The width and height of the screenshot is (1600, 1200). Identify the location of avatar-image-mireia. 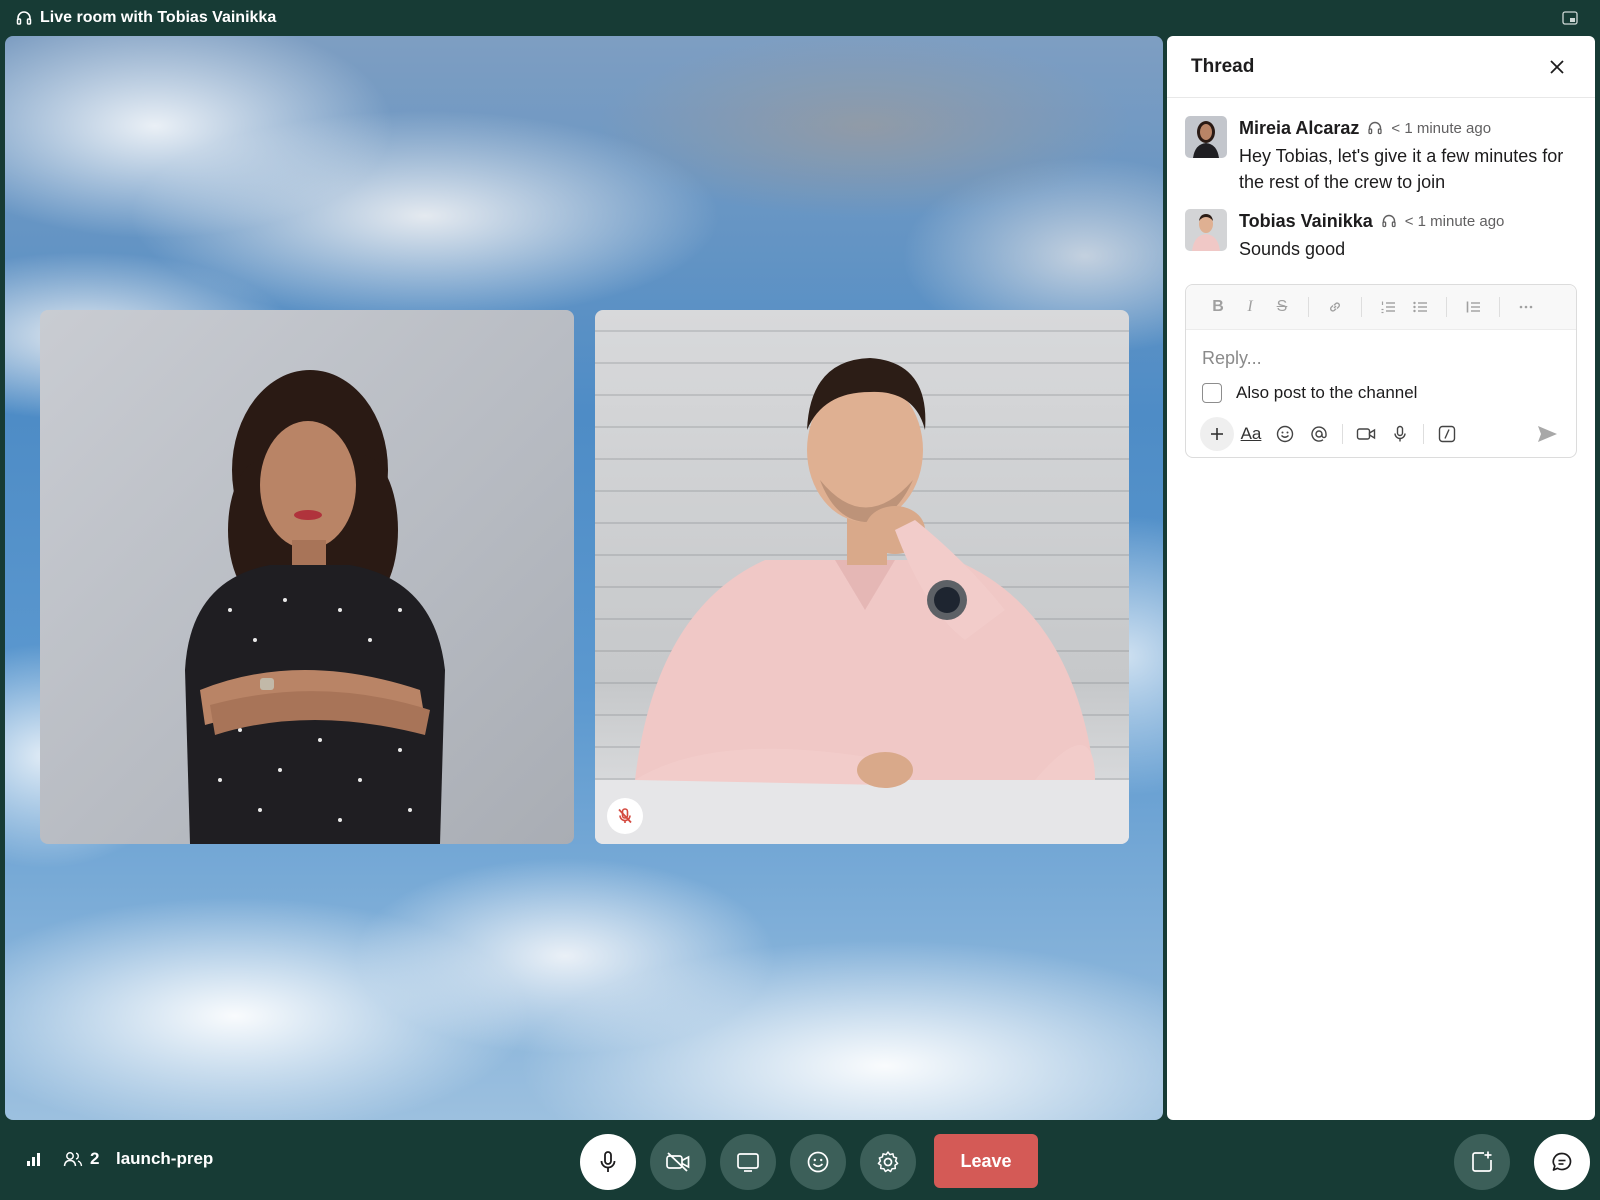
(1206, 137).